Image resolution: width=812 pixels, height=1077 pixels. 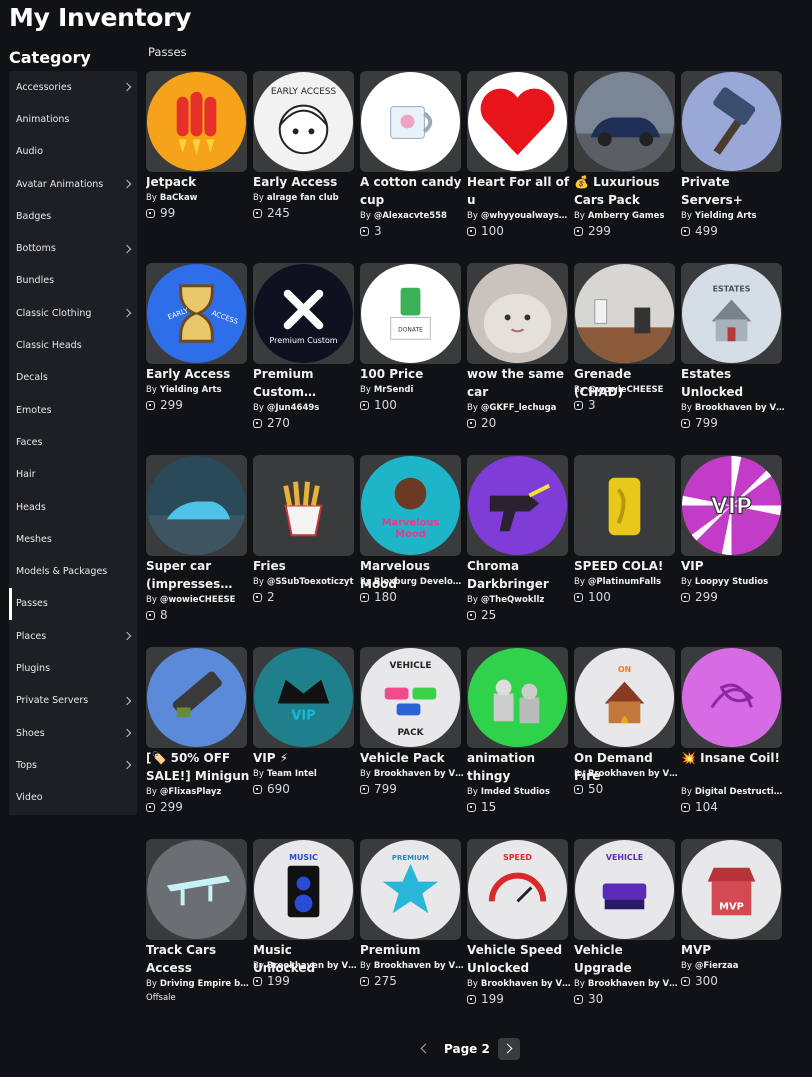 I want to click on creator-name: Imded Studios, so click(x=515, y=792).